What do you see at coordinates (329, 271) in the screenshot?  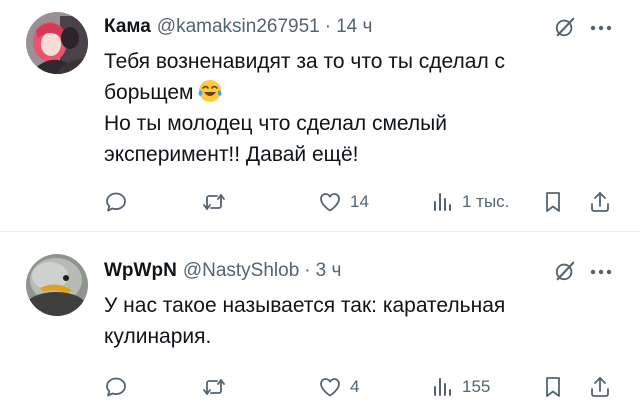 I see `timestamp: 3 ч` at bounding box center [329, 271].